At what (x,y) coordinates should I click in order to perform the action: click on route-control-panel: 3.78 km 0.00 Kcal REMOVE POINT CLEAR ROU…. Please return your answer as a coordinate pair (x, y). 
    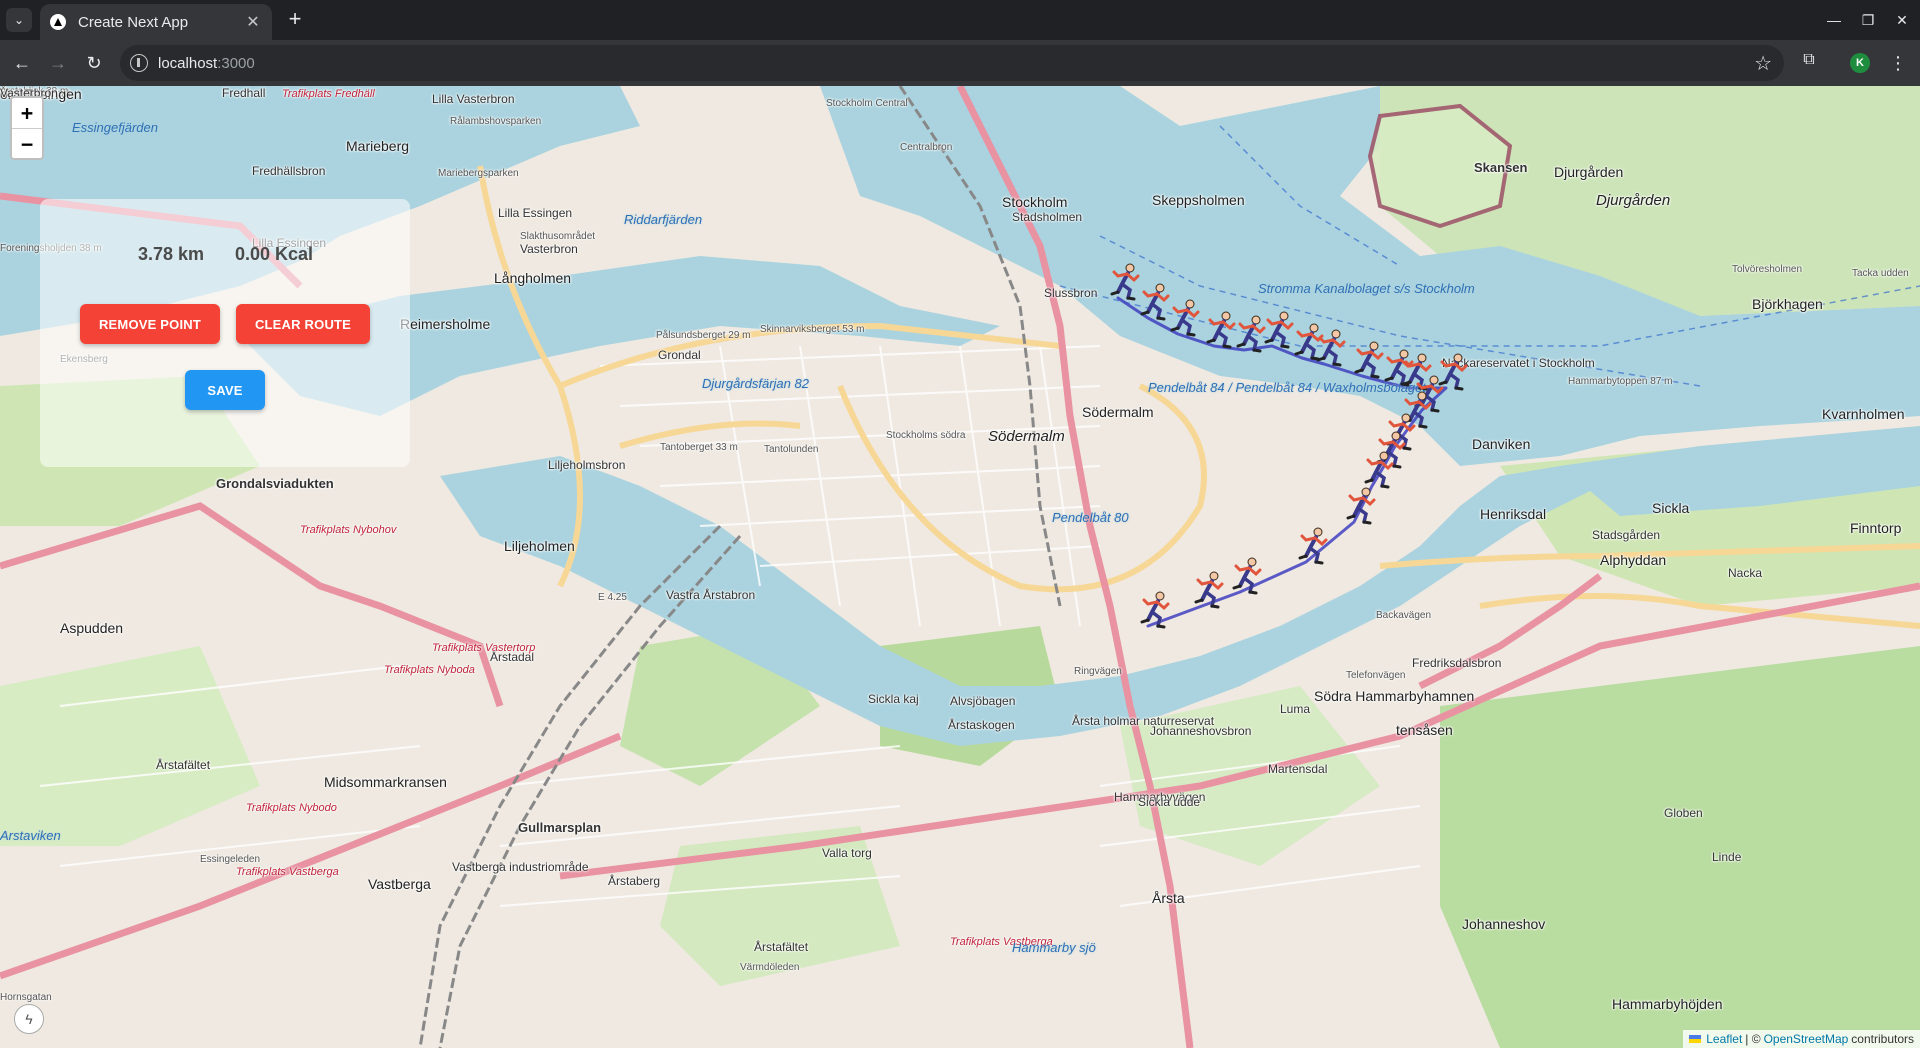
    Looking at the image, I should click on (225, 333).